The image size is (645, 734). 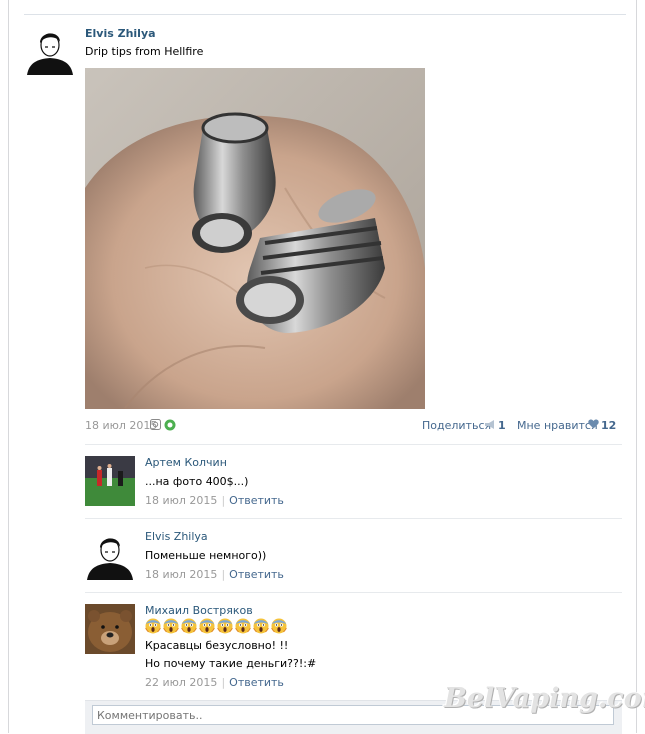 I want to click on share-button: Поделиться, so click(x=456, y=425).